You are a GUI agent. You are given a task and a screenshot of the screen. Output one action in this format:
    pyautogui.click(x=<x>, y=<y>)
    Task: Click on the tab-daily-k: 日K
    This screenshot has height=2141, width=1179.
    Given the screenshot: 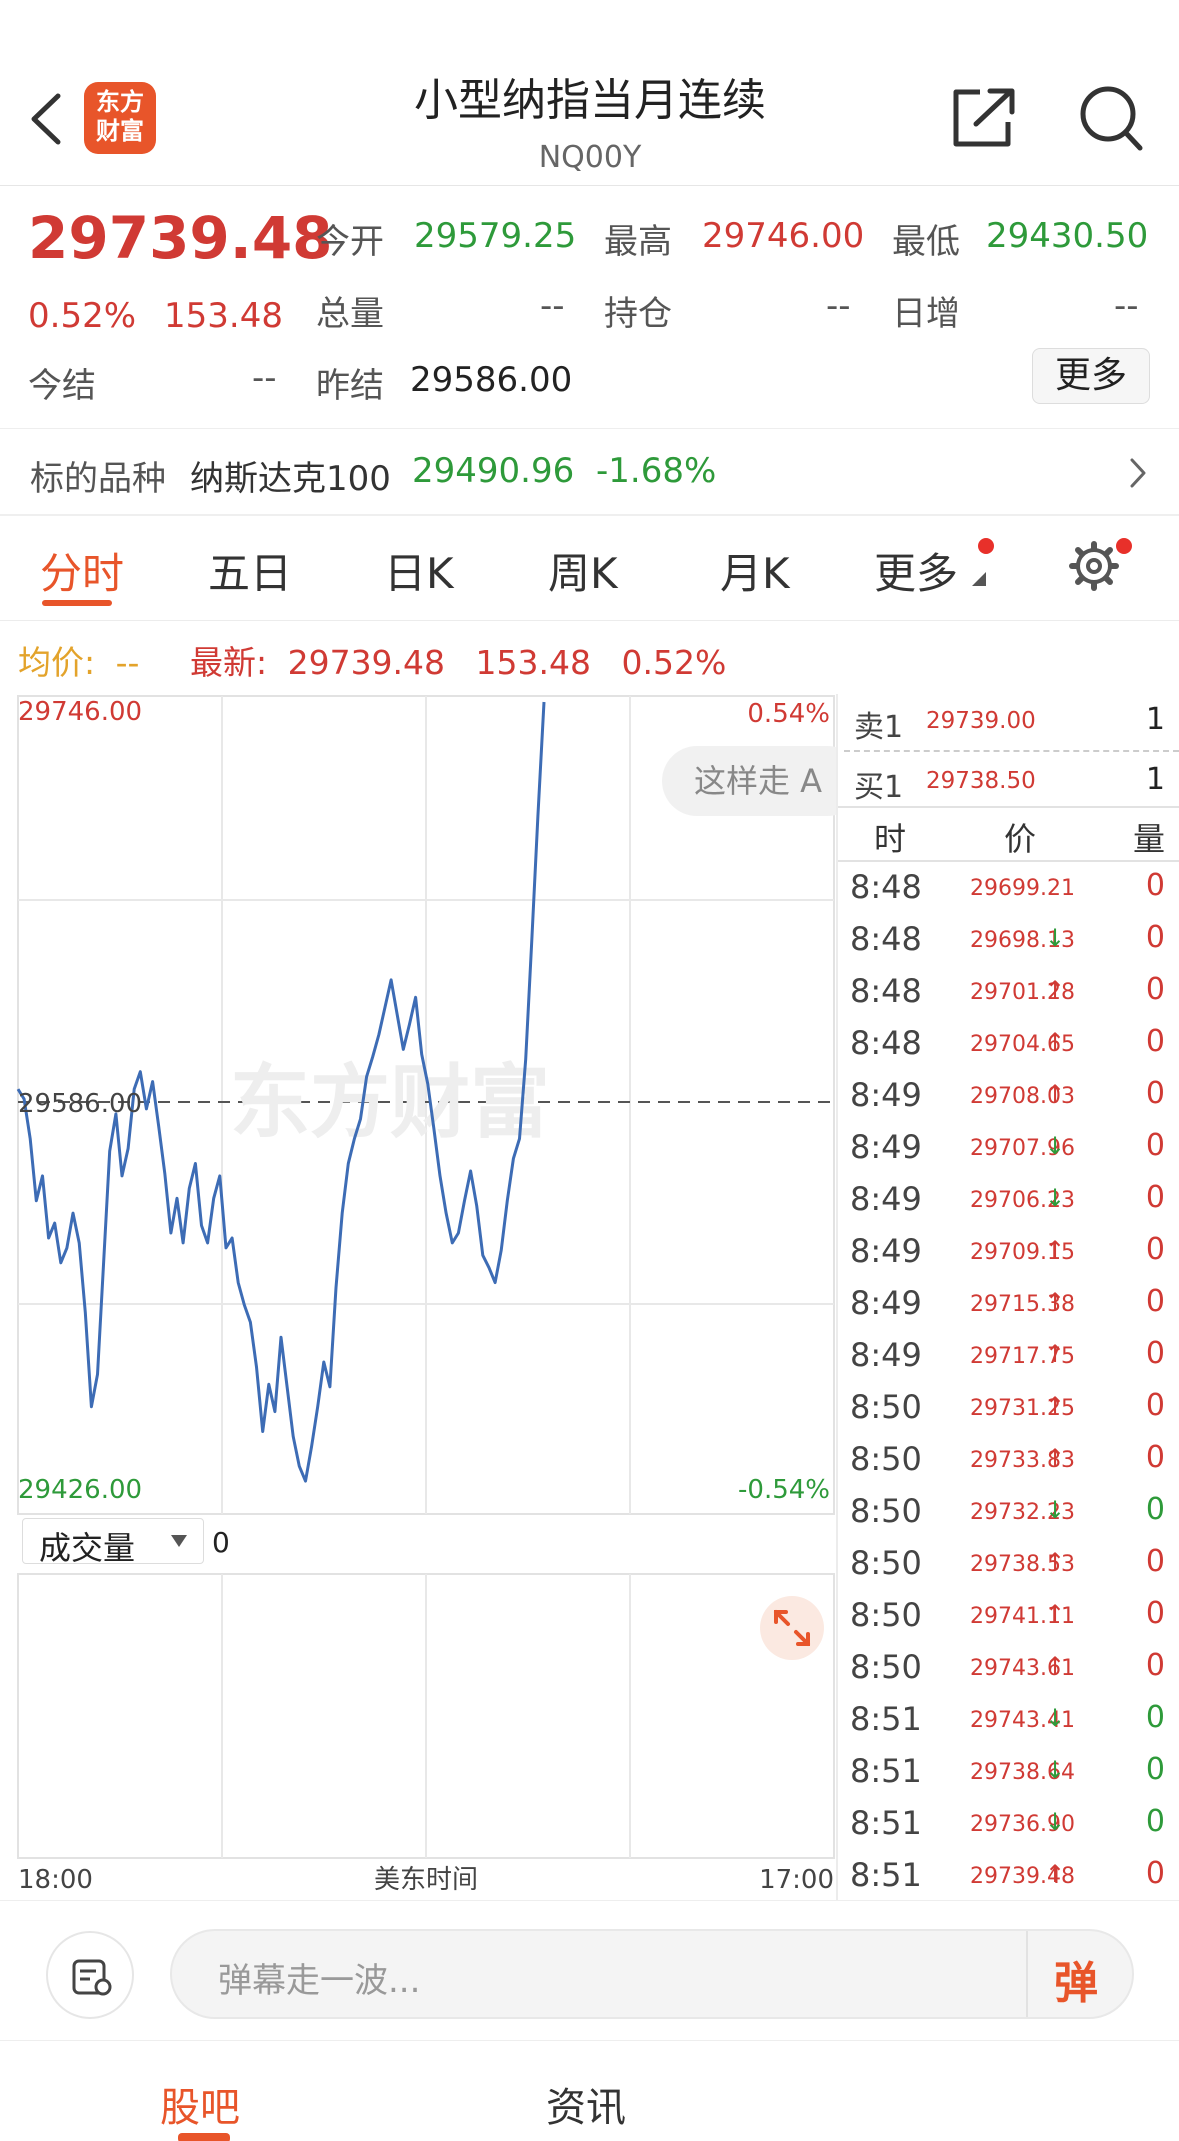 What is the action you would take?
    pyautogui.click(x=419, y=570)
    